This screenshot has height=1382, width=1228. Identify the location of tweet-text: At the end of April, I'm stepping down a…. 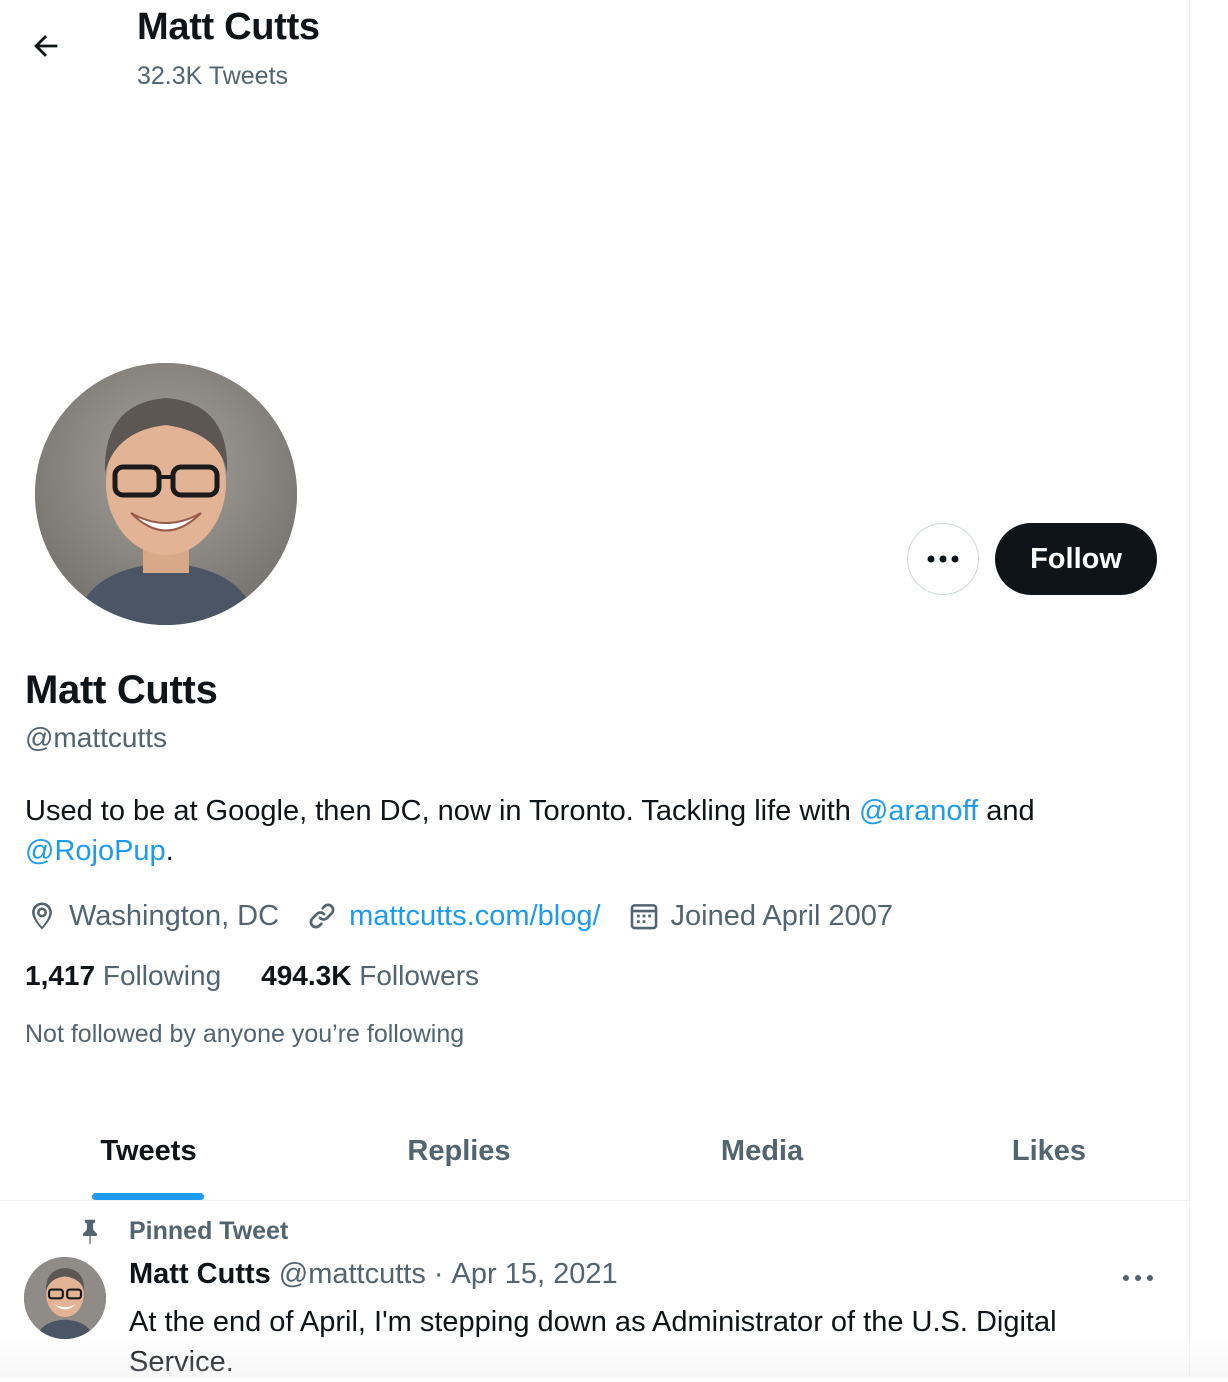
(593, 1342).